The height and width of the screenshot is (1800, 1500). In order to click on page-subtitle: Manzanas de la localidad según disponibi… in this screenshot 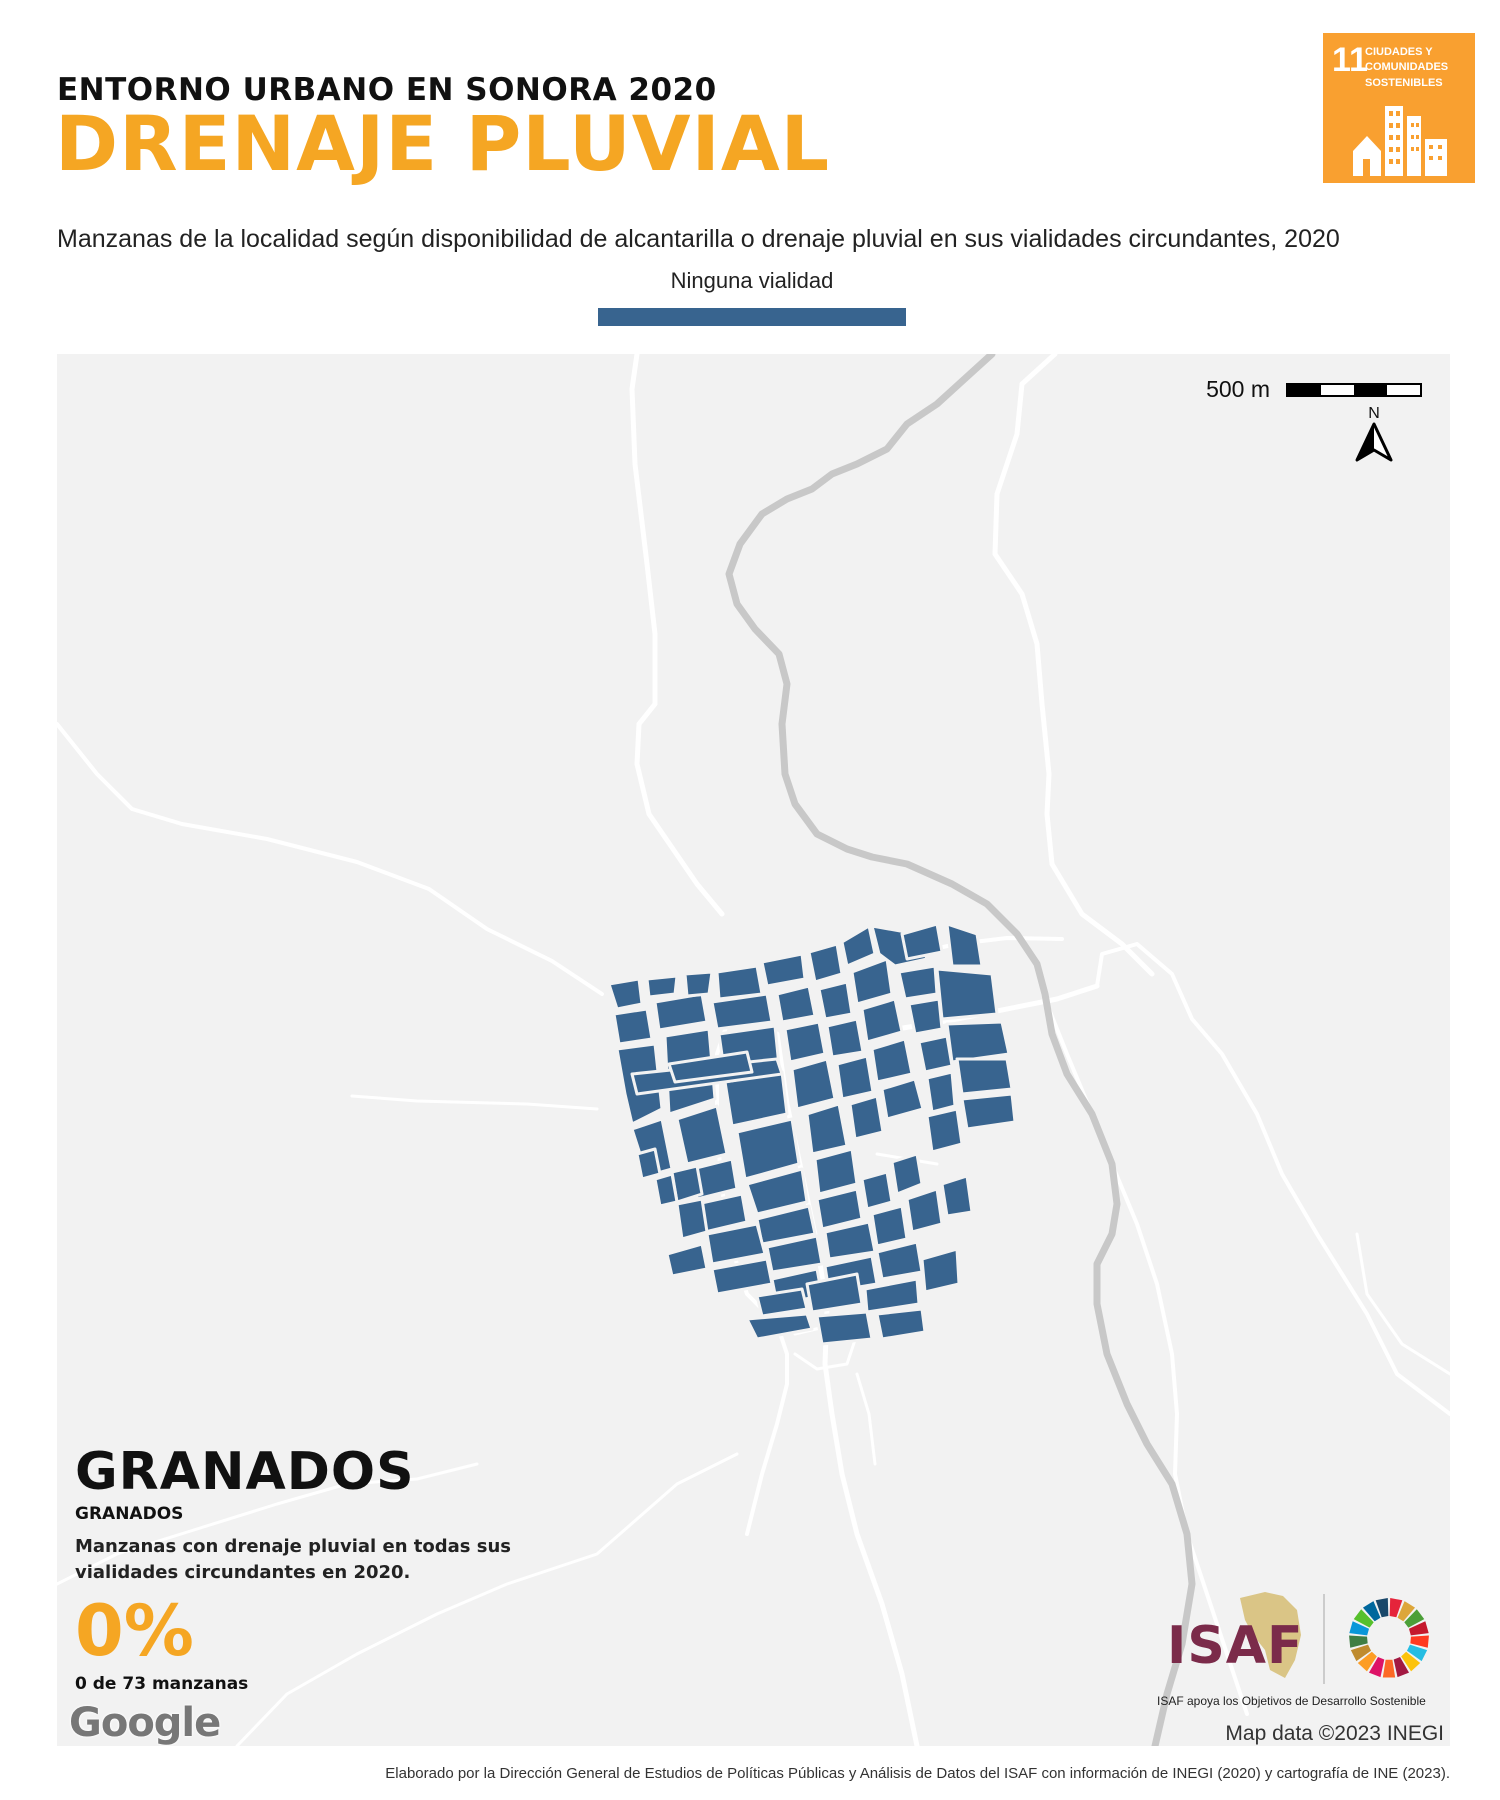, I will do `click(698, 239)`.